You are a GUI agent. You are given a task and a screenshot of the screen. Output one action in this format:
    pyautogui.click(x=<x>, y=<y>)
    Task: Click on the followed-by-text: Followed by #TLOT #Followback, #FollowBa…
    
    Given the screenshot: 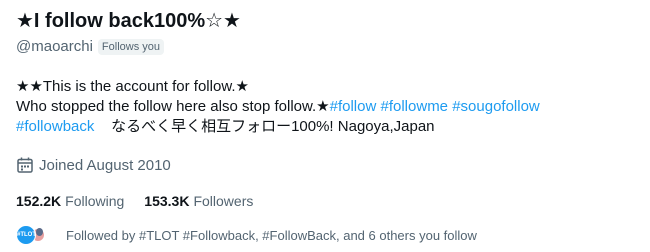 What is the action you would take?
    pyautogui.click(x=271, y=235)
    